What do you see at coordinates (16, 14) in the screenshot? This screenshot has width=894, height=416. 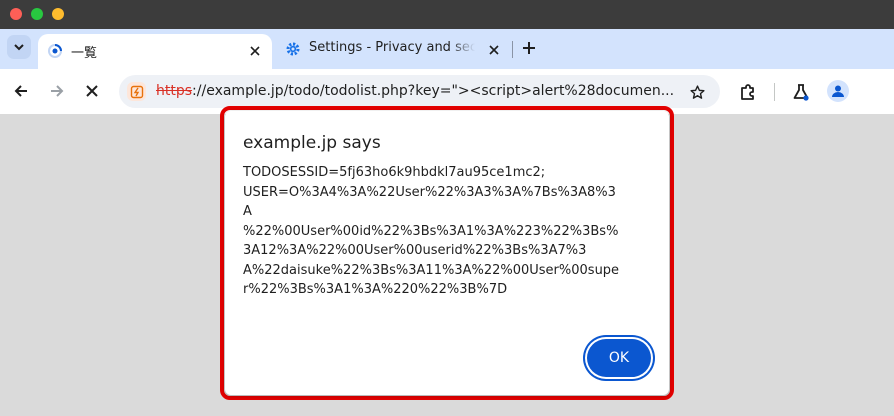 I see `close-window-button` at bounding box center [16, 14].